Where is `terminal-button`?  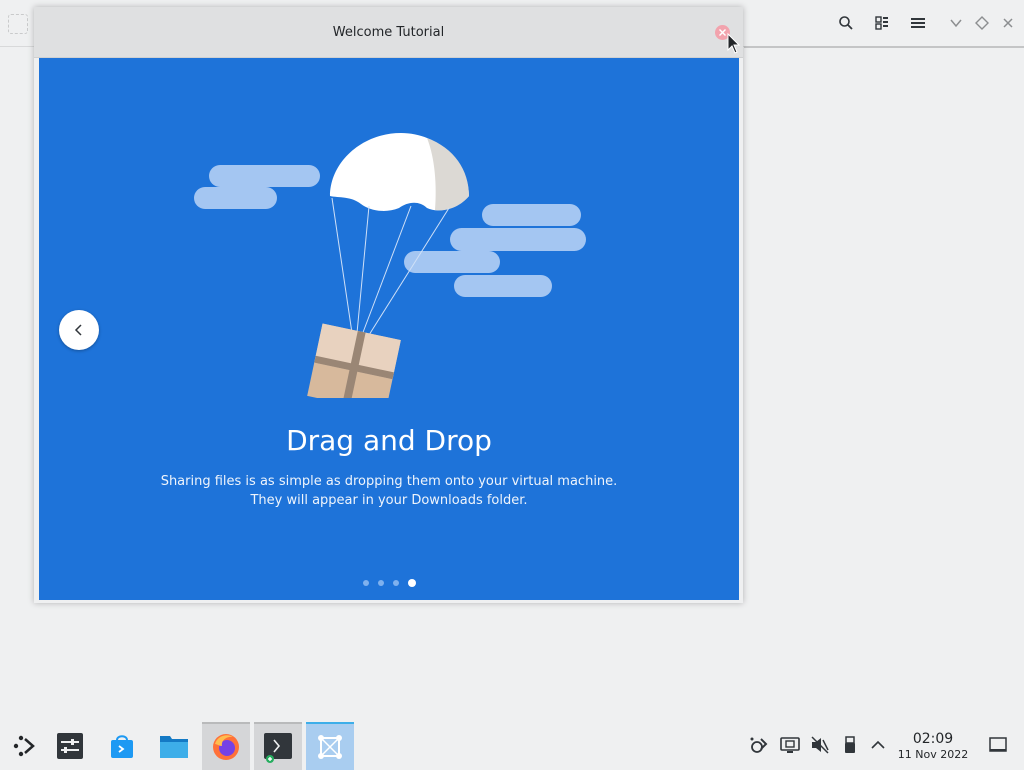 terminal-button is located at coordinates (278, 746).